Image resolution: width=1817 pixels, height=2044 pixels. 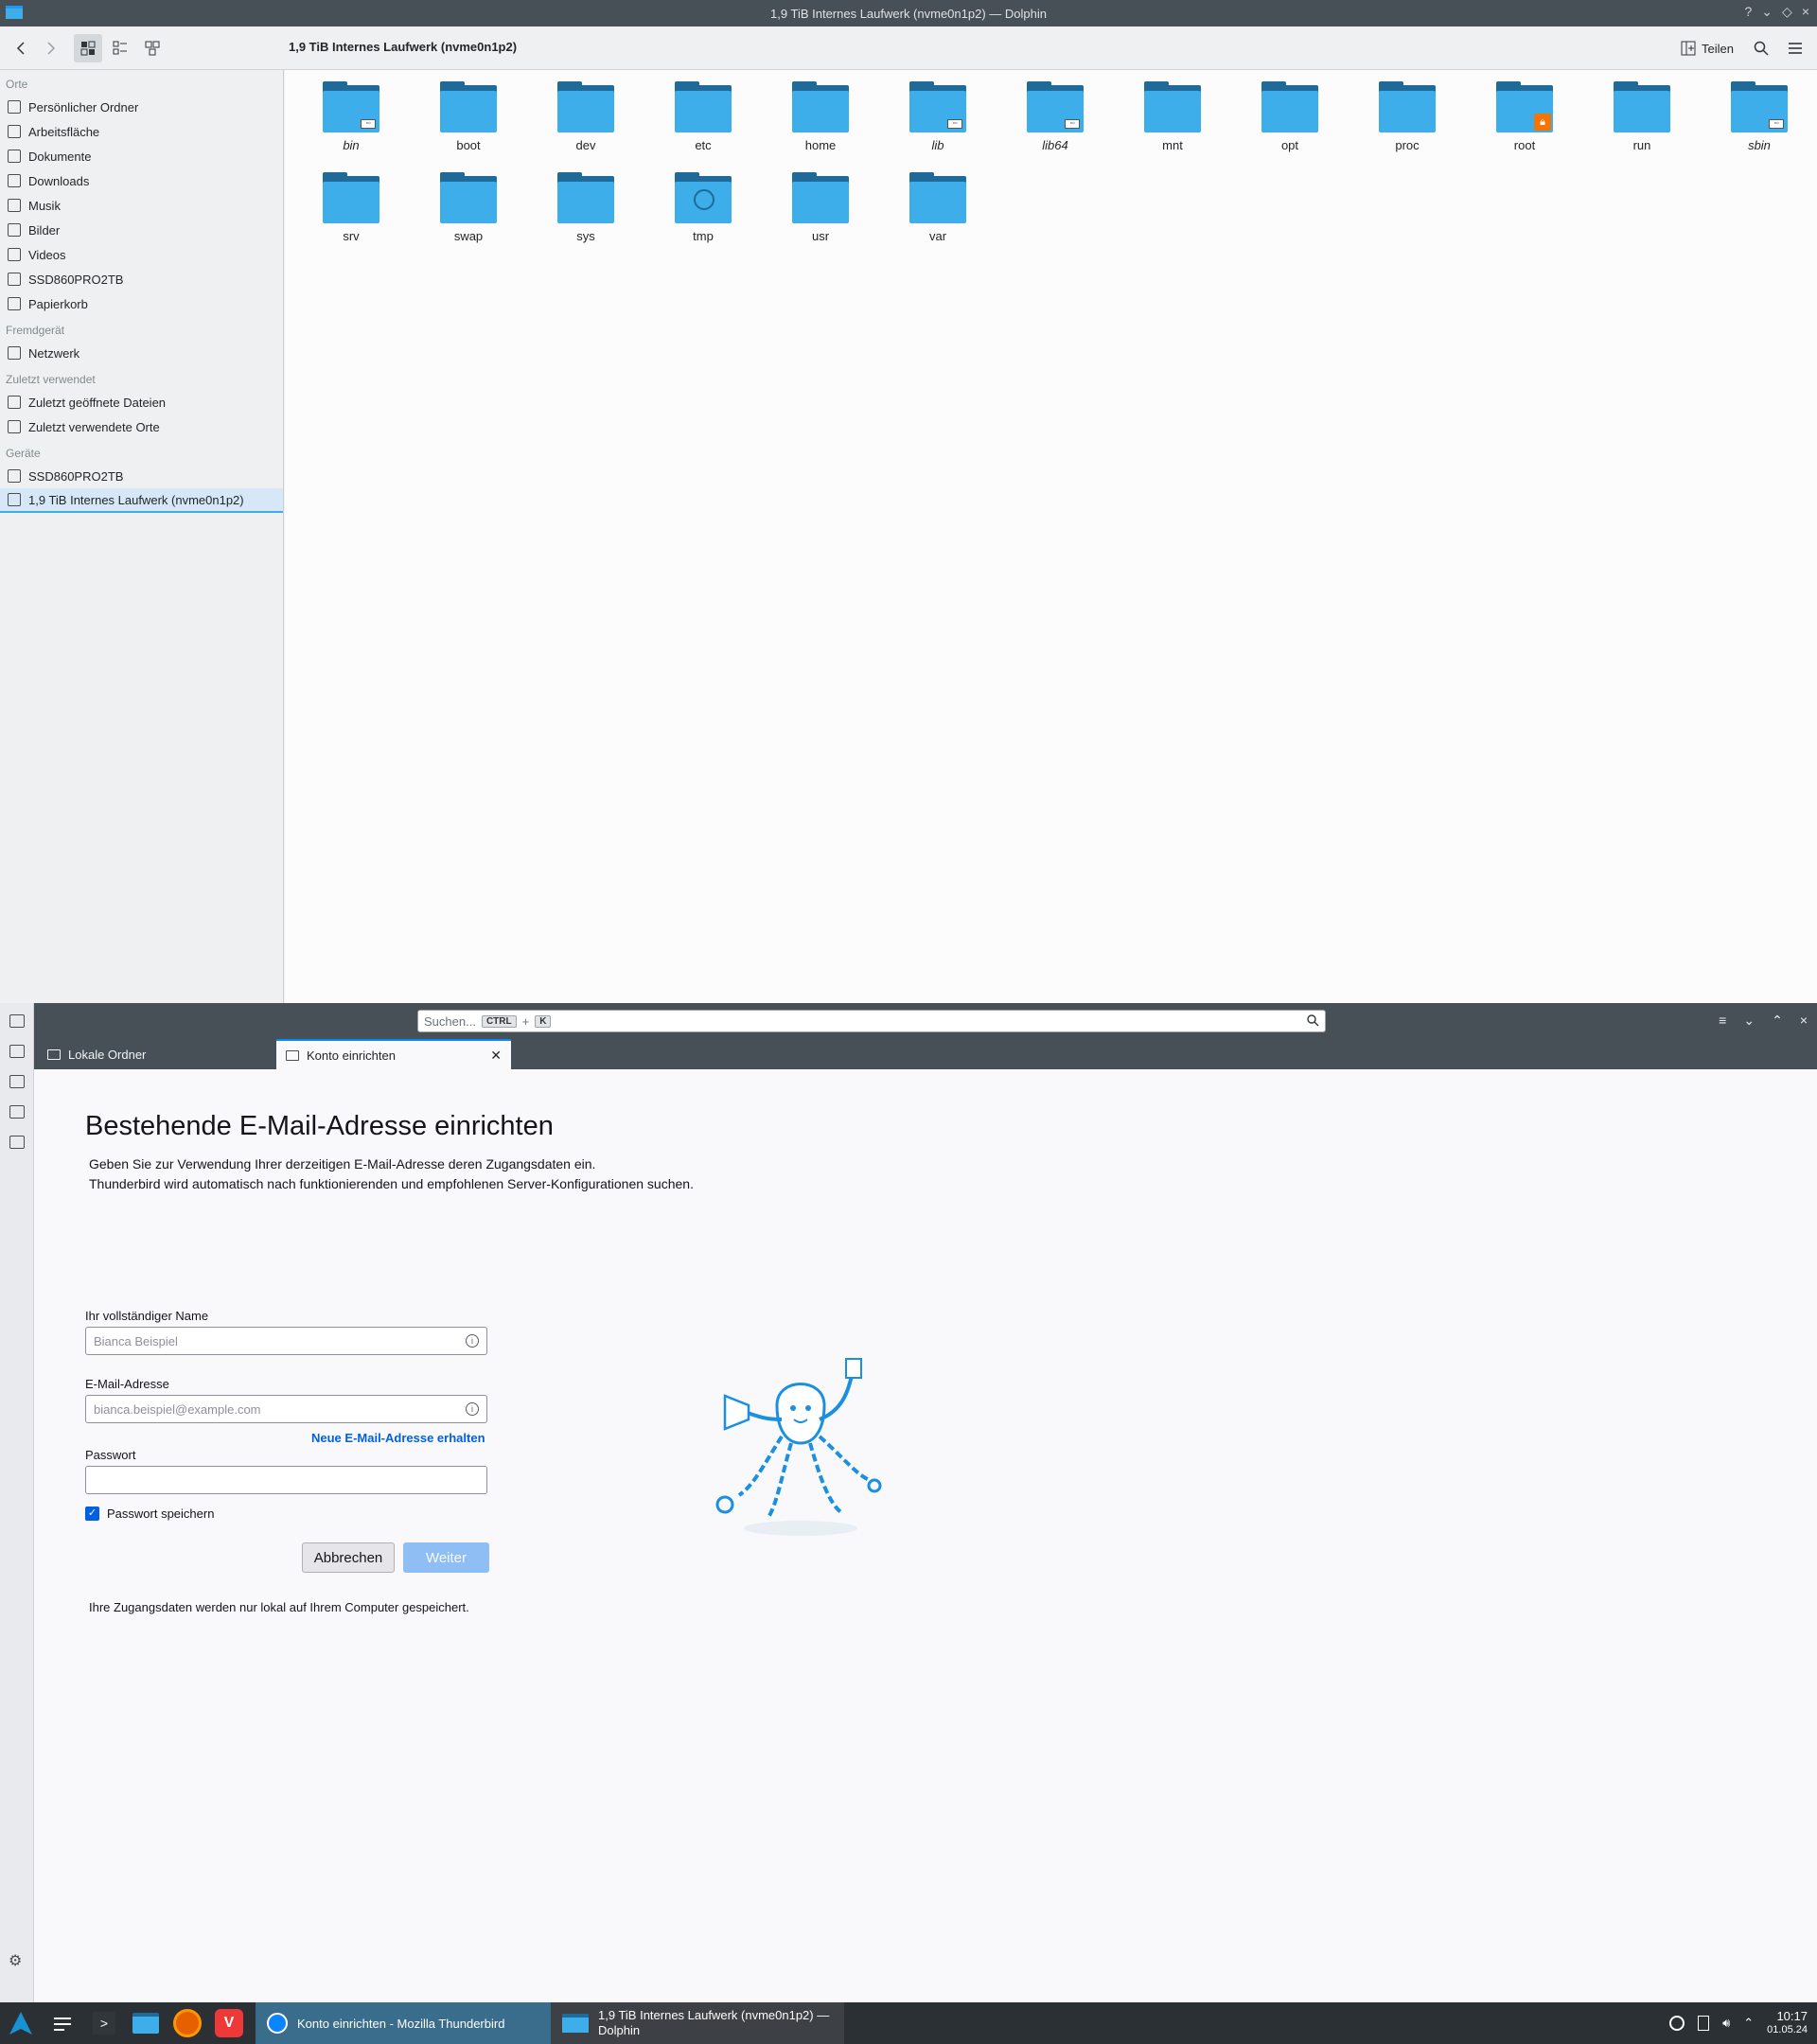 I want to click on details-view-button, so click(x=153, y=48).